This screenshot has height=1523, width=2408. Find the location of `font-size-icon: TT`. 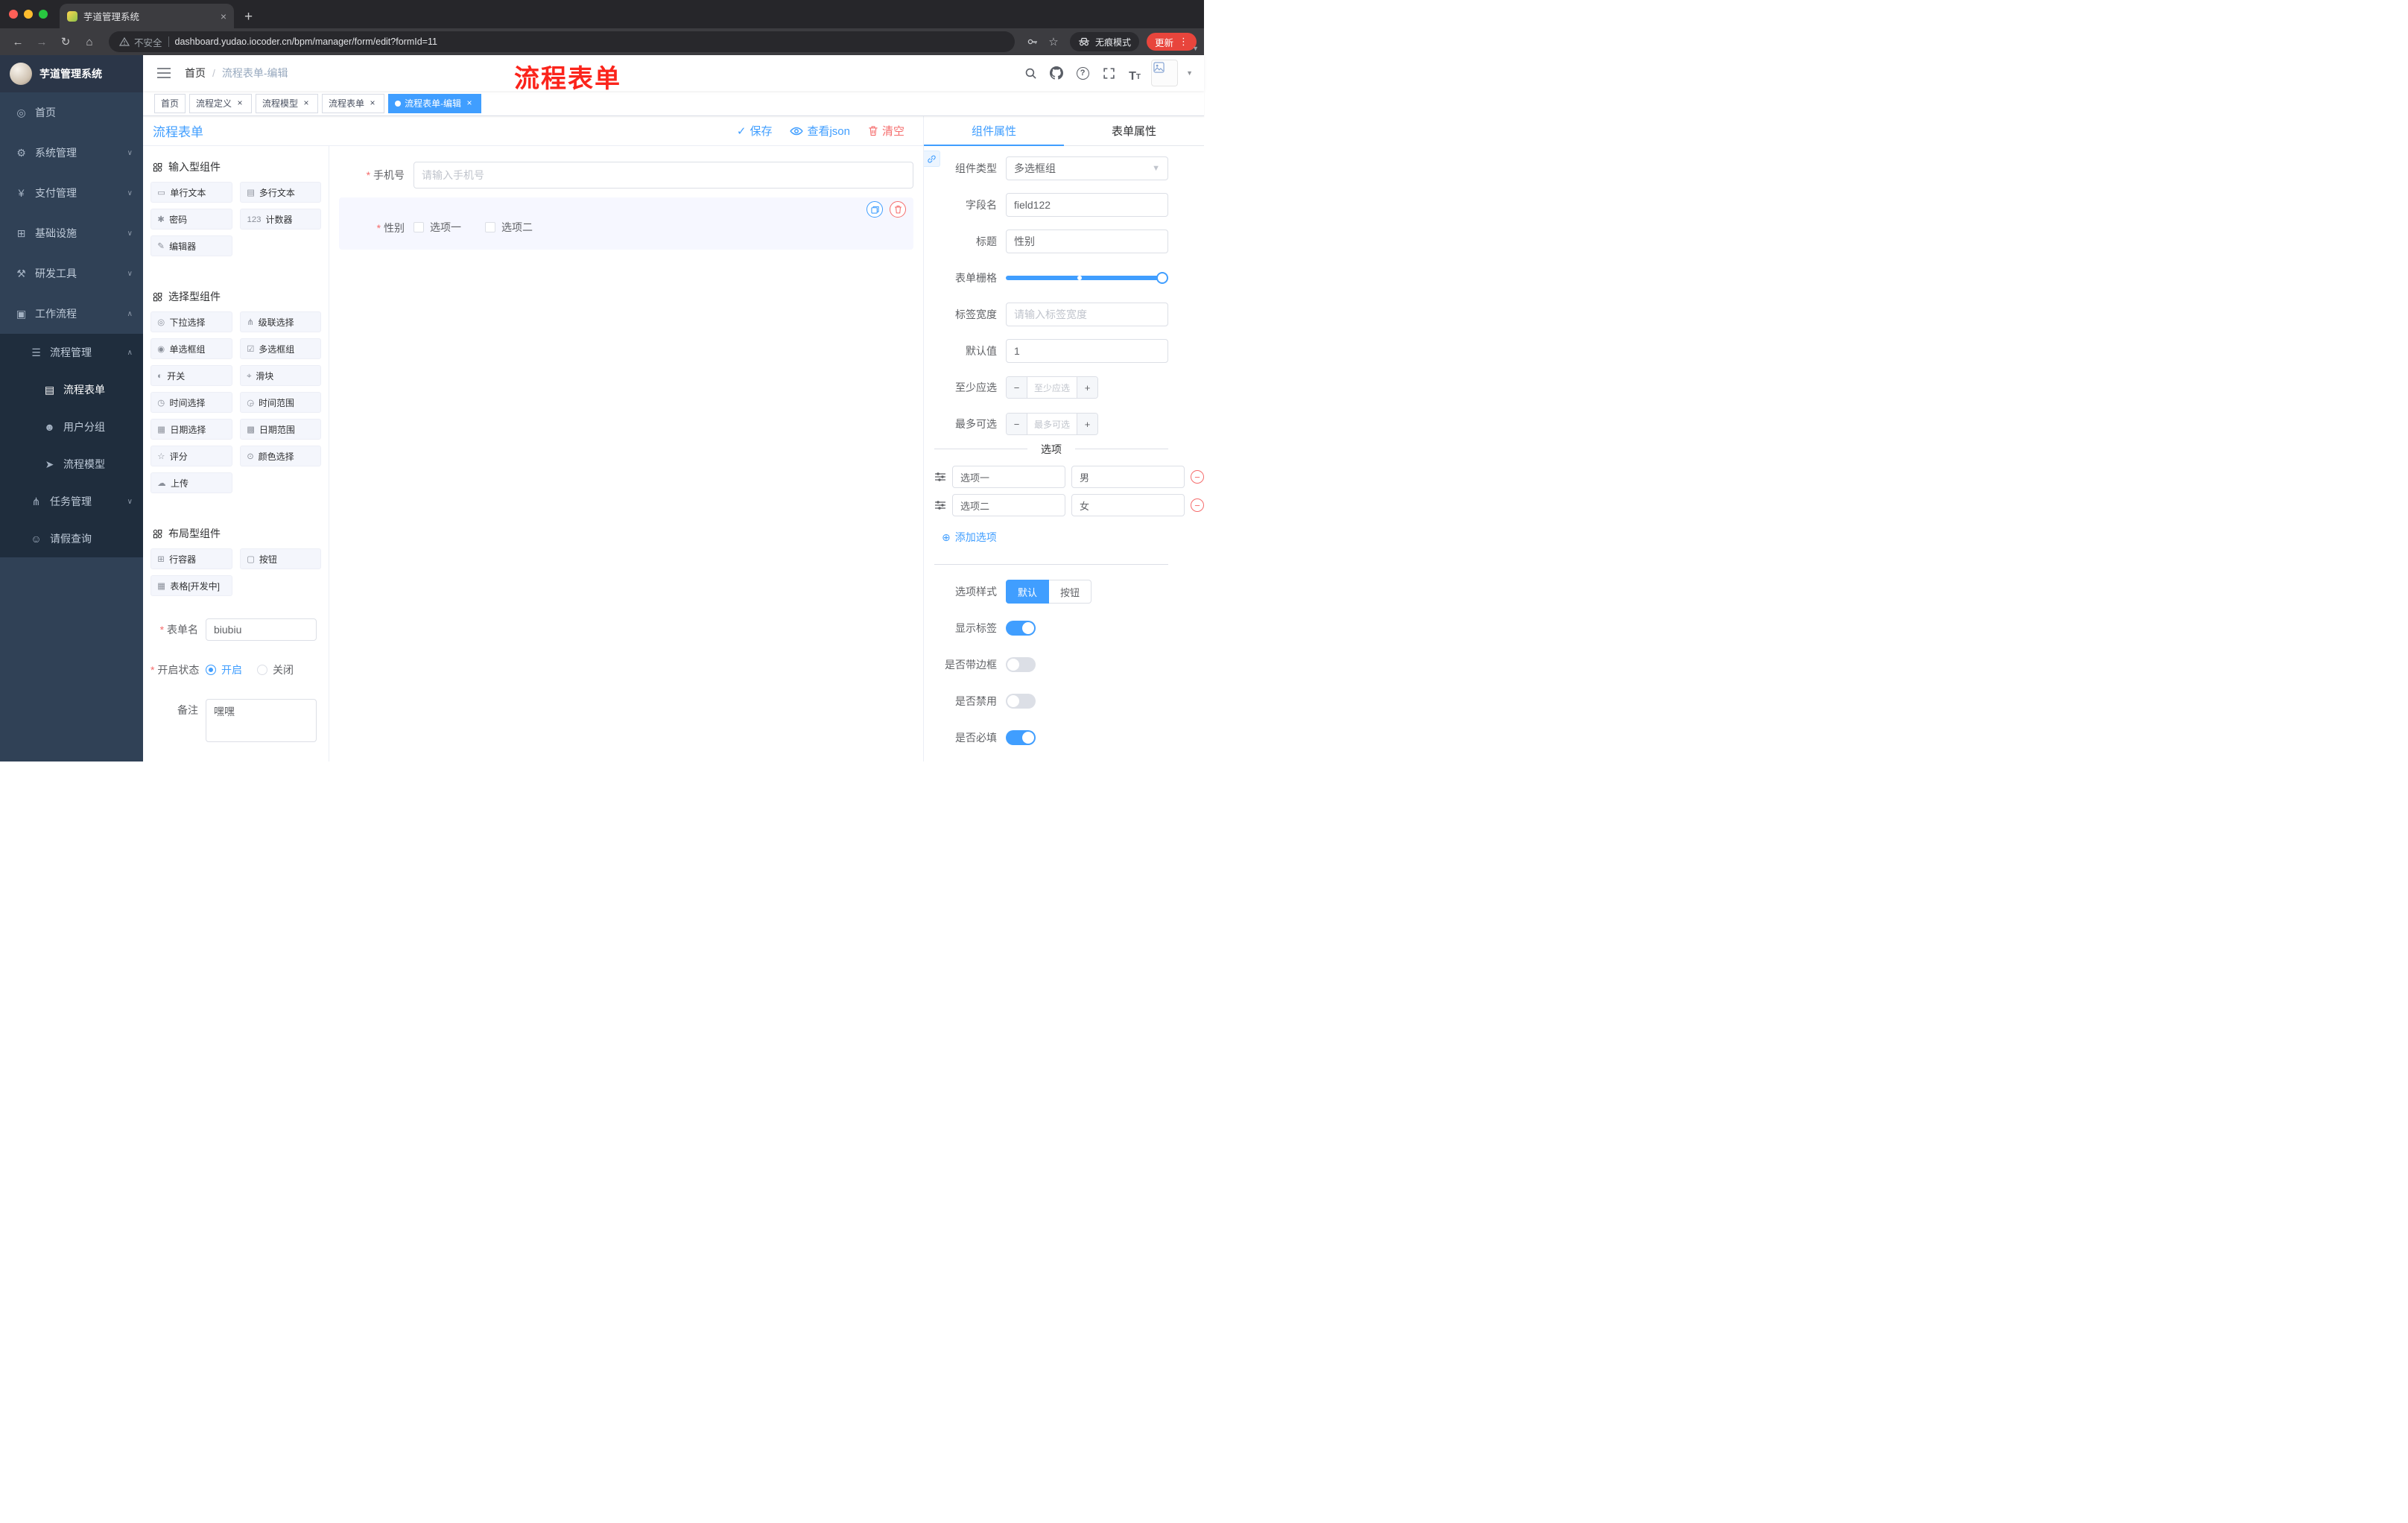

font-size-icon: TT is located at coordinates (1134, 73).